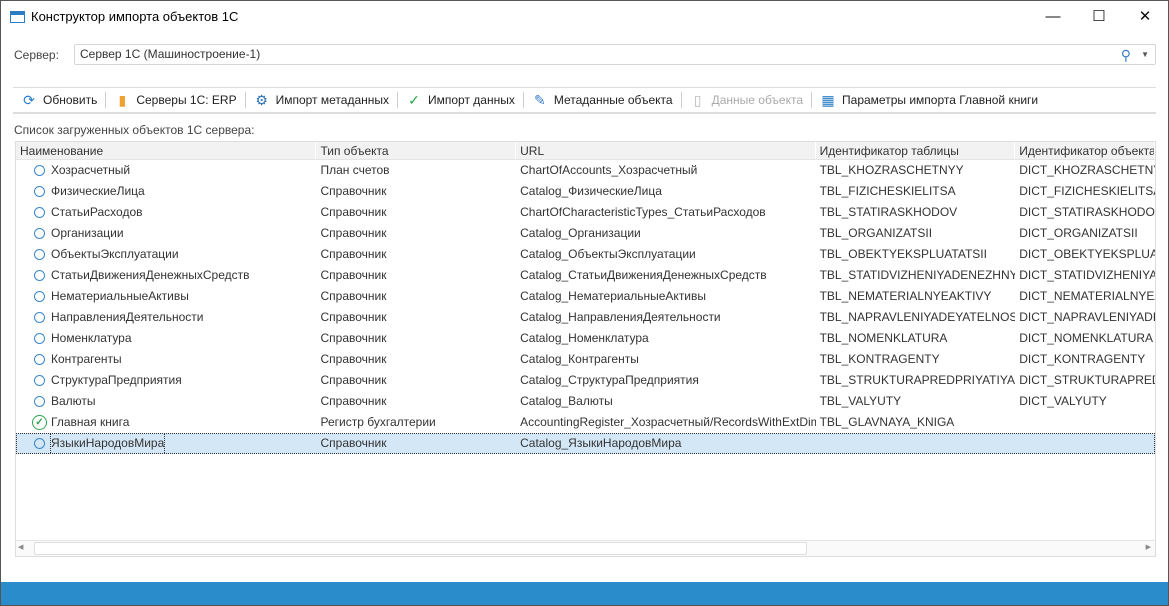 The image size is (1169, 606). Describe the element at coordinates (1126, 55) in the screenshot. I see `search-icon: ⚲` at that location.